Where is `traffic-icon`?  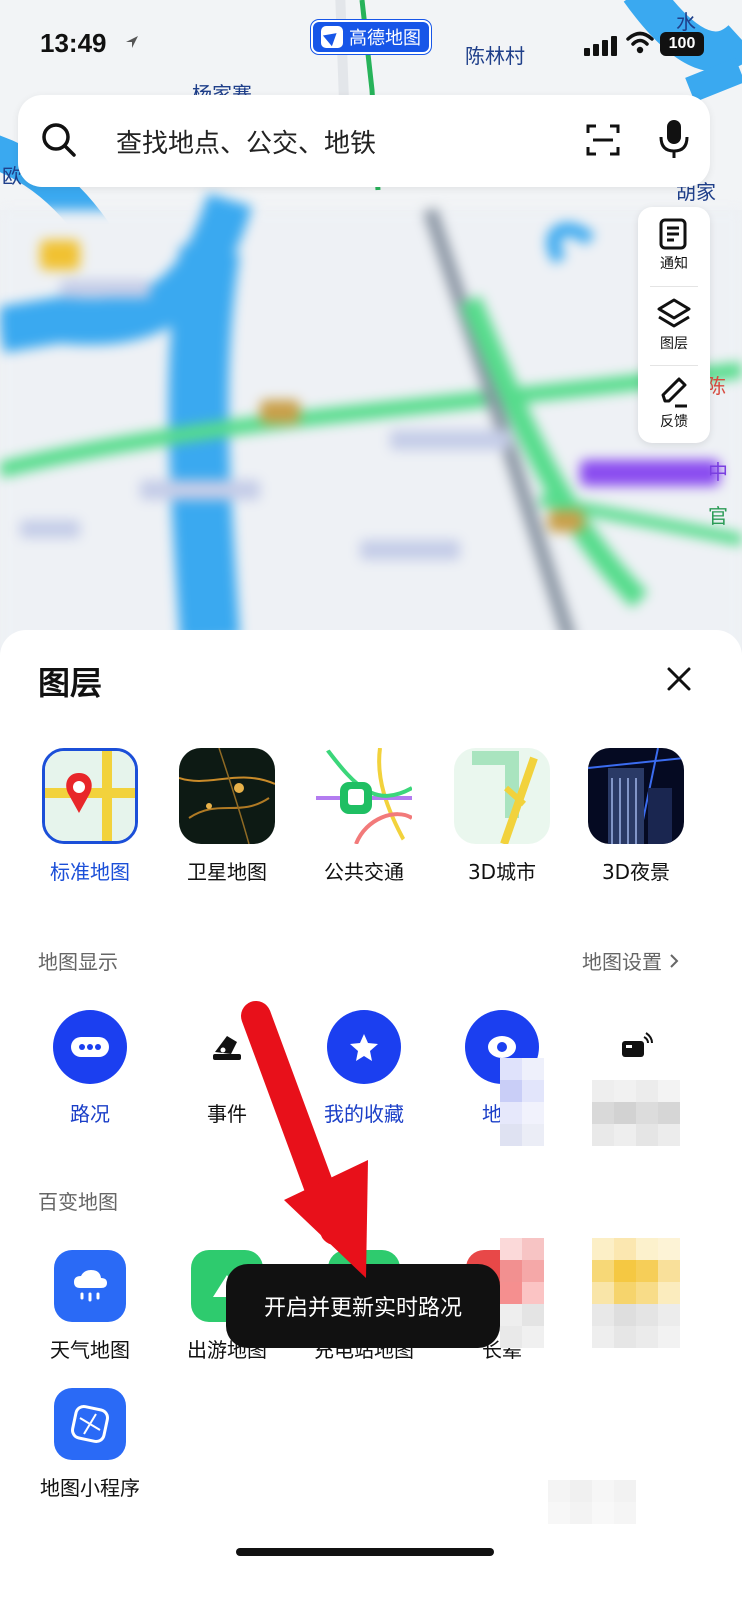 traffic-icon is located at coordinates (90, 1047).